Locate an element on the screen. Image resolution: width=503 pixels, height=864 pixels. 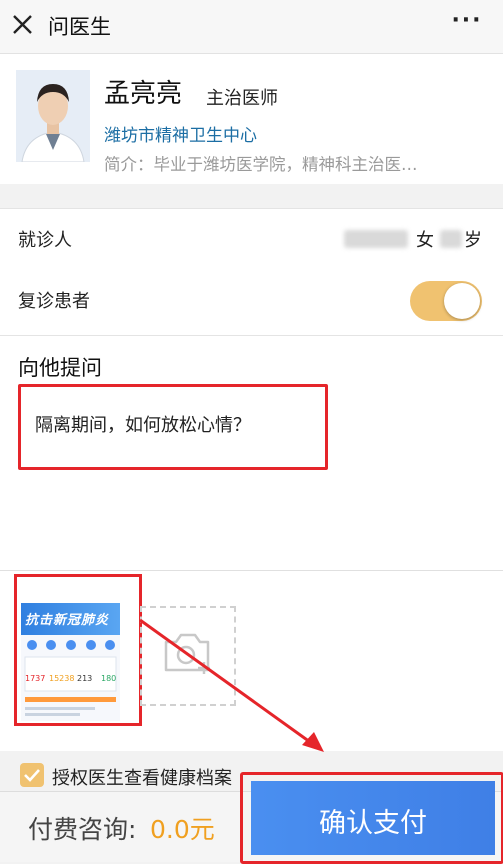
camera-add-icon is located at coordinates (187, 653).